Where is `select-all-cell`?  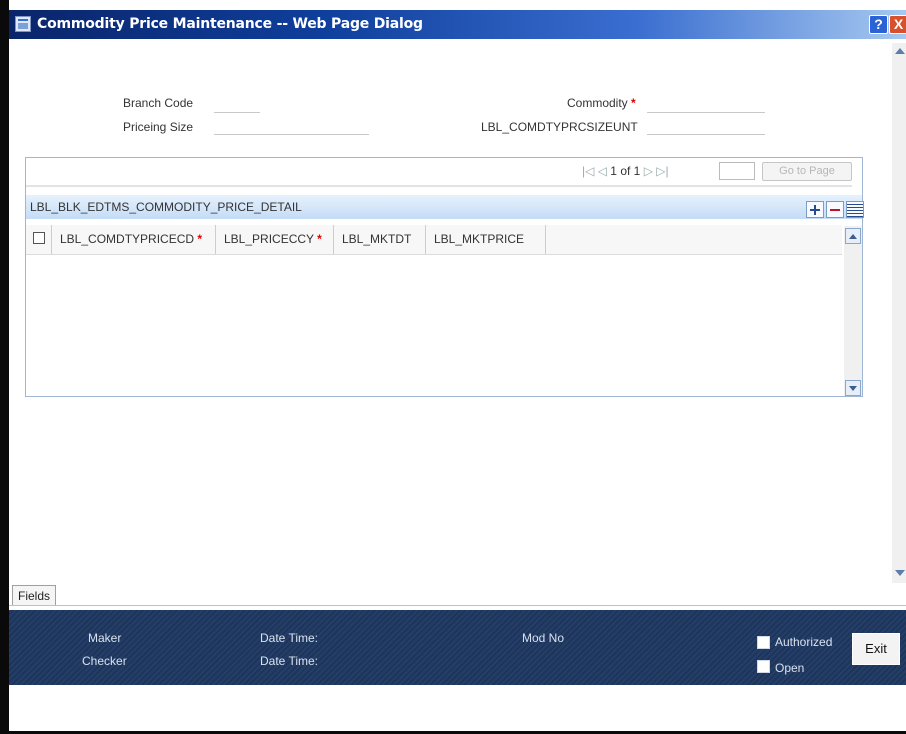
select-all-cell is located at coordinates (39, 239).